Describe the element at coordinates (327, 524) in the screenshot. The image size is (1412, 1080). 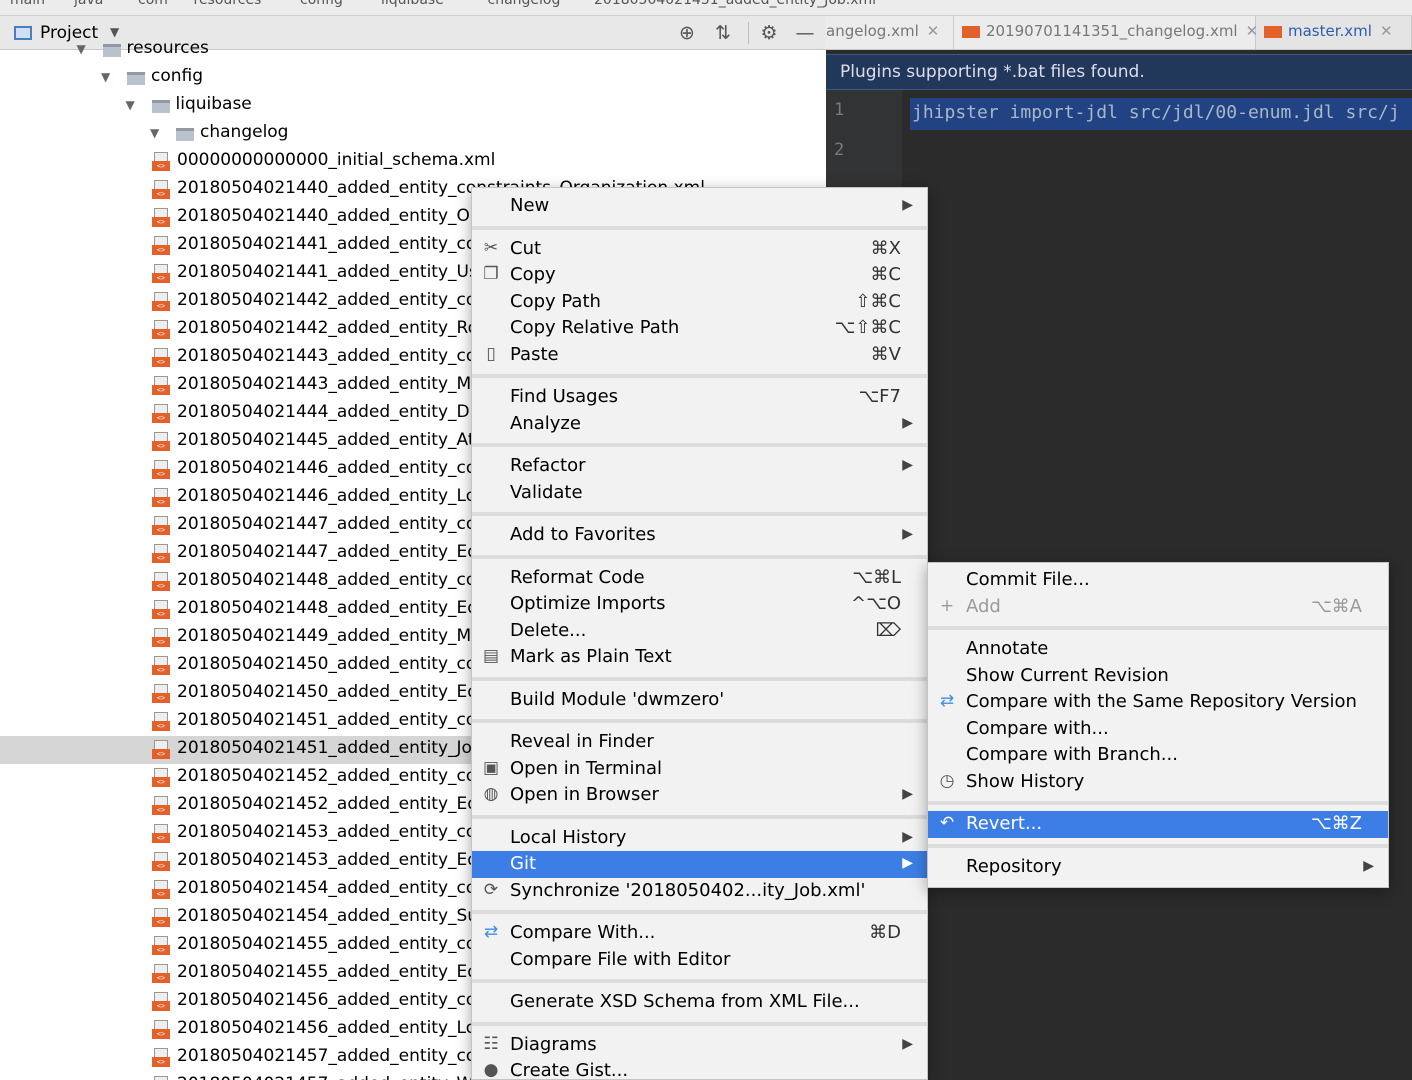
I see `tree-item-label: 20180504021447_added_entity_co` at that location.